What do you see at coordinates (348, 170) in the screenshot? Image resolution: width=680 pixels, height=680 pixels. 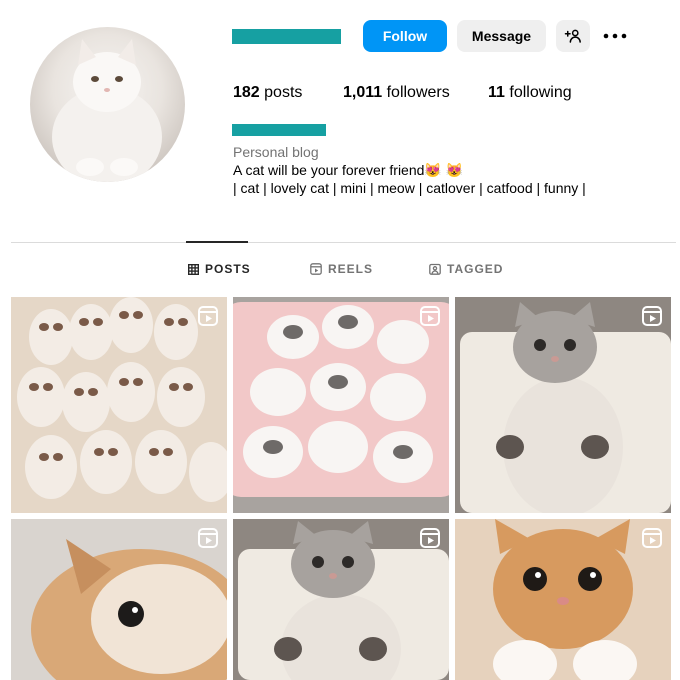 I see `bio-line-1: A cat will be your forever friend😻 😻` at bounding box center [348, 170].